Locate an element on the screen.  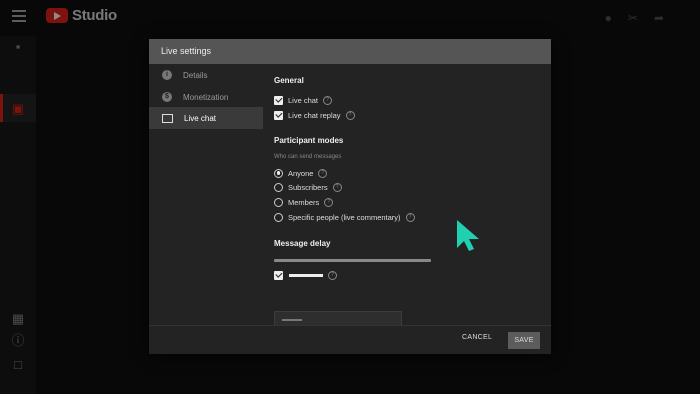
placeholder-input is located at coordinates (338, 318).